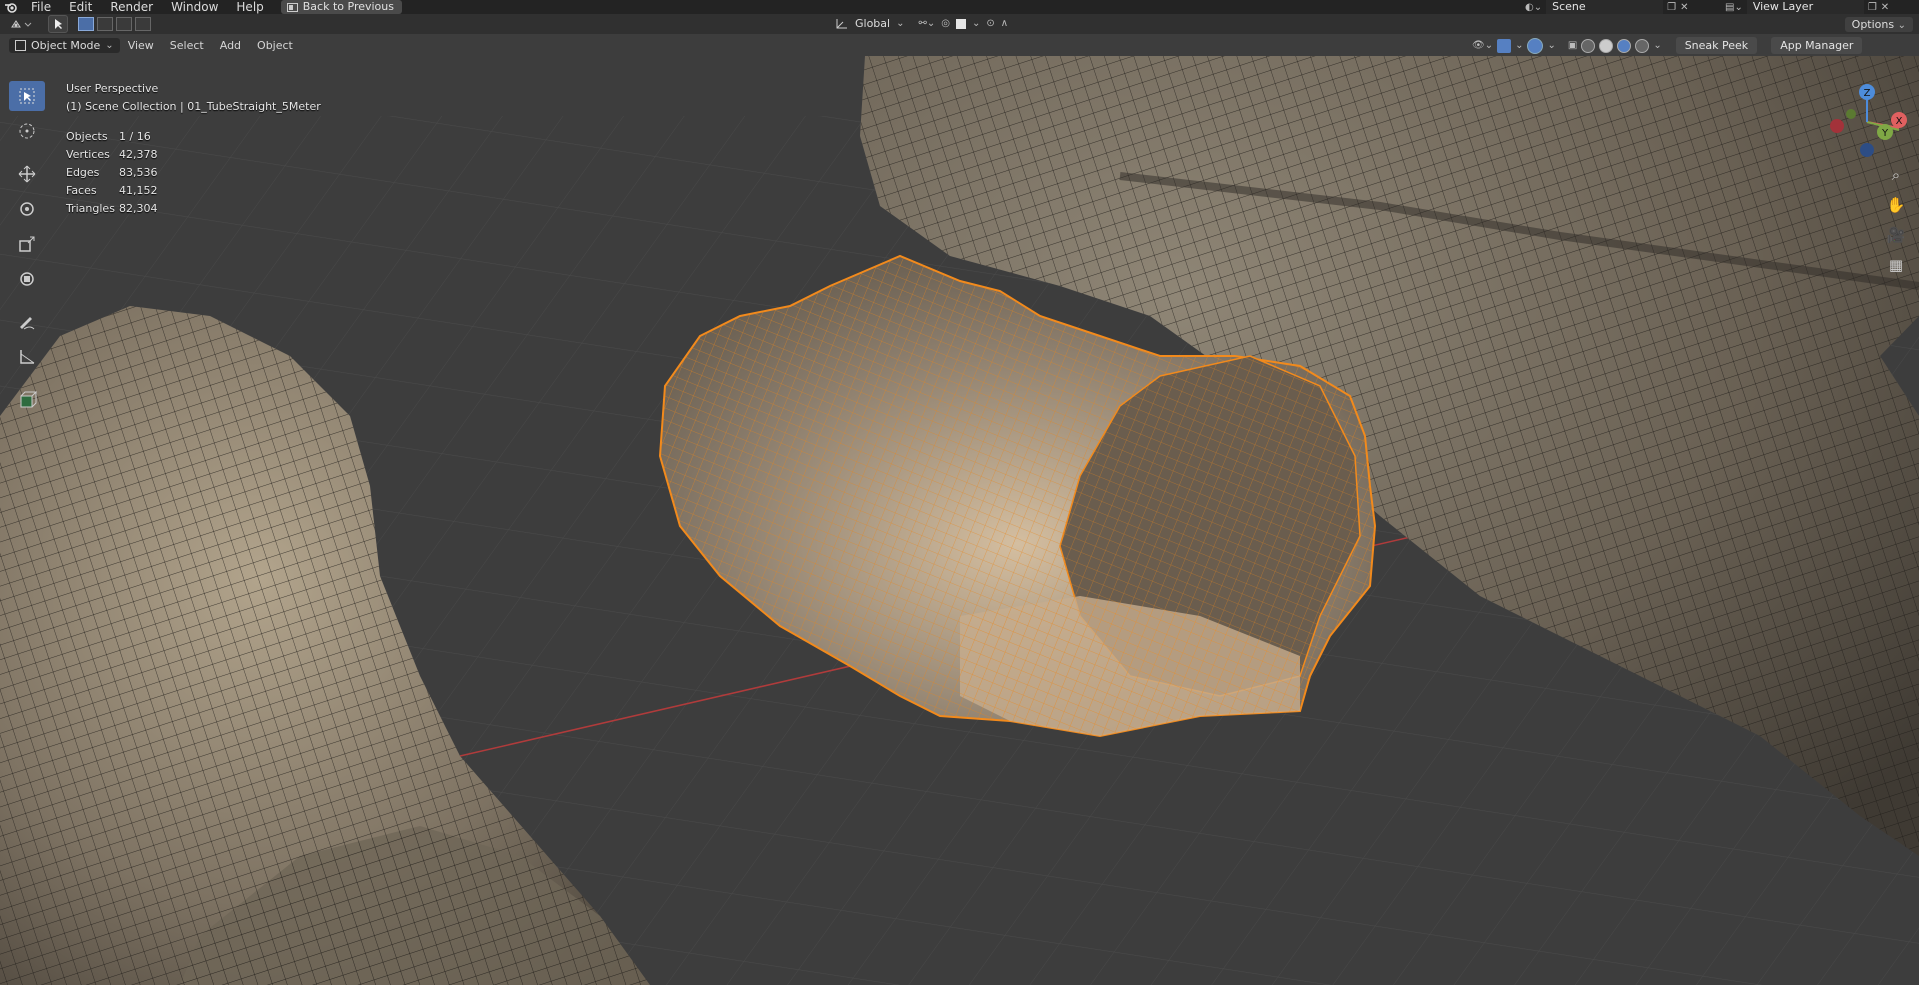  Describe the element at coordinates (108, 136) in the screenshot. I see `stat-objects: Objects 1 / 16` at that location.